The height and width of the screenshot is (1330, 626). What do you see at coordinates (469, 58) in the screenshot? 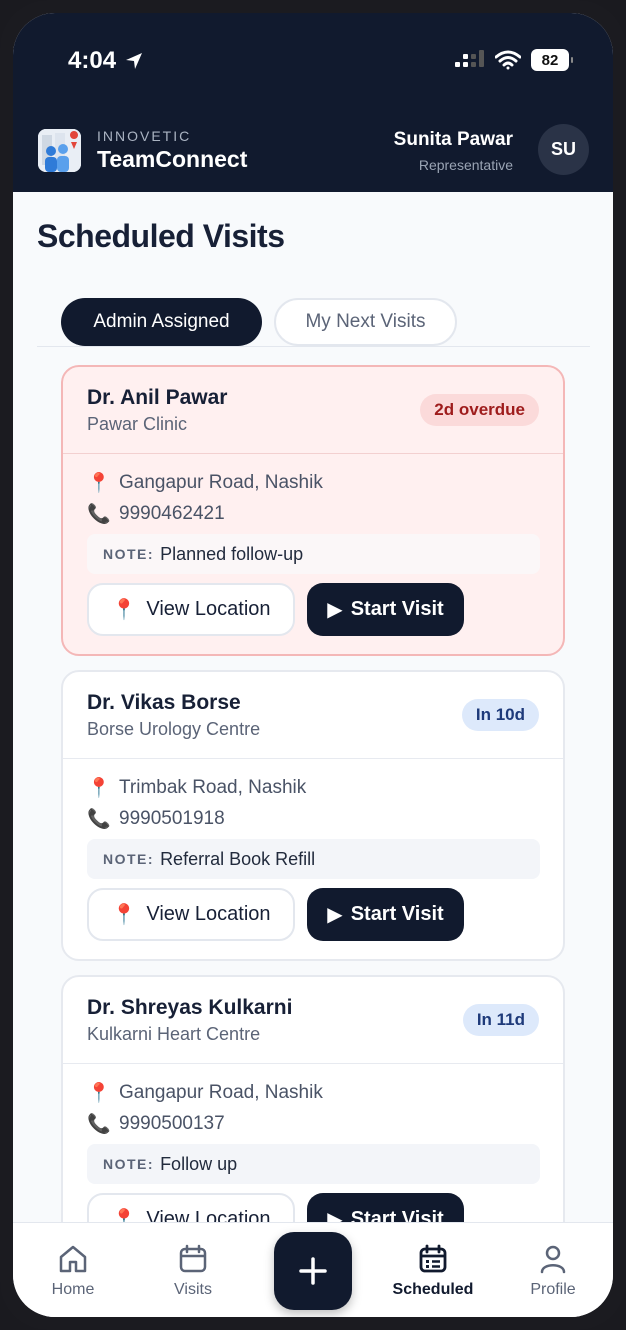
I see `cellular-signal-icon` at bounding box center [469, 58].